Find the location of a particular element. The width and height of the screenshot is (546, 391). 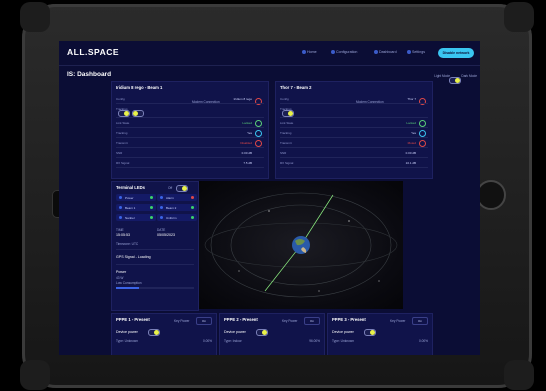

page-title: IS: Dashboard is located at coordinates (89, 74).